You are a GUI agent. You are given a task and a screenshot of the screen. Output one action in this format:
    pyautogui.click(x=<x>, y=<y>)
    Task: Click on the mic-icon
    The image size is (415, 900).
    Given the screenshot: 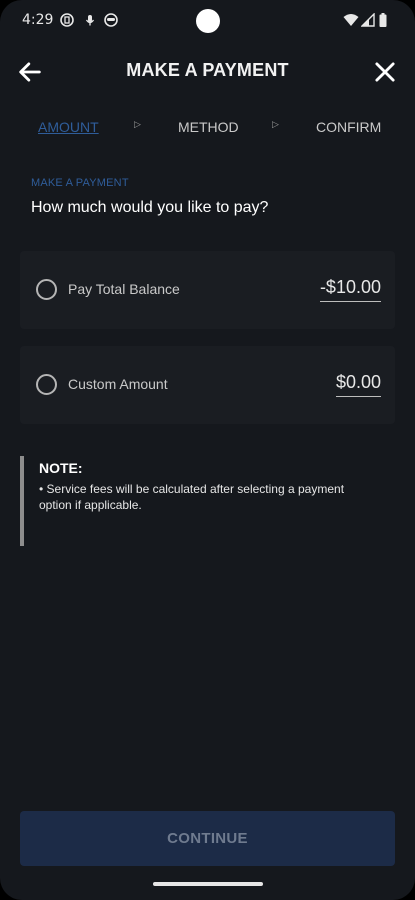 What is the action you would take?
    pyautogui.click(x=90, y=20)
    